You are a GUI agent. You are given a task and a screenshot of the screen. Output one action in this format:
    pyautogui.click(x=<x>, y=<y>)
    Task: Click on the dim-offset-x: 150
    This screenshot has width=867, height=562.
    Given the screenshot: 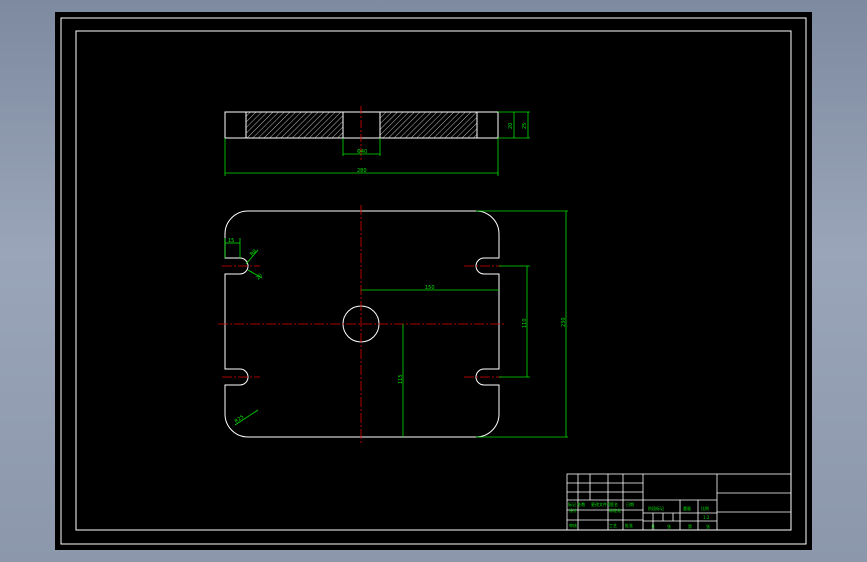 What is the action you would take?
    pyautogui.click(x=430, y=288)
    